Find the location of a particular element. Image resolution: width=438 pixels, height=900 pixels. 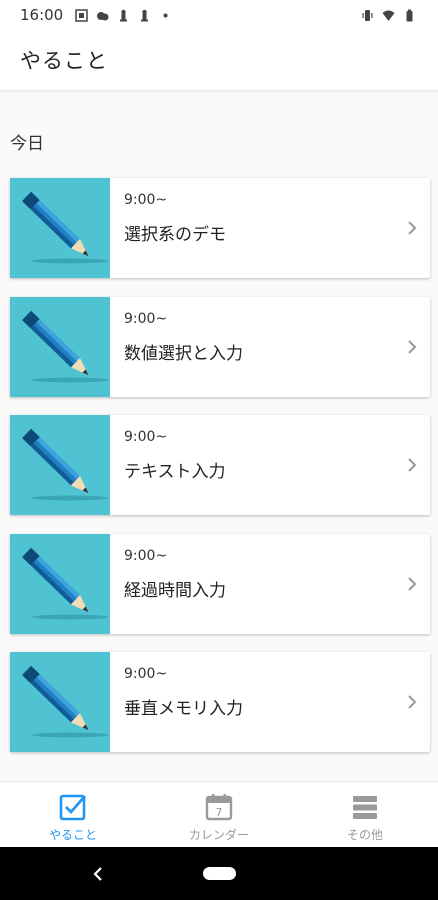

nav-item-more: その他 is located at coordinates (365, 815).